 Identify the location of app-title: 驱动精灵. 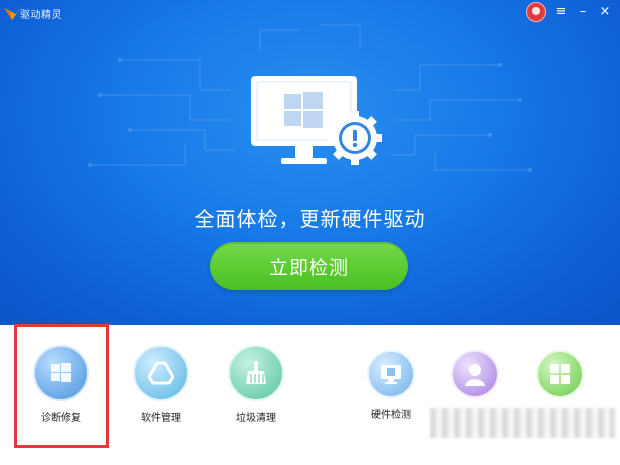
(41, 15).